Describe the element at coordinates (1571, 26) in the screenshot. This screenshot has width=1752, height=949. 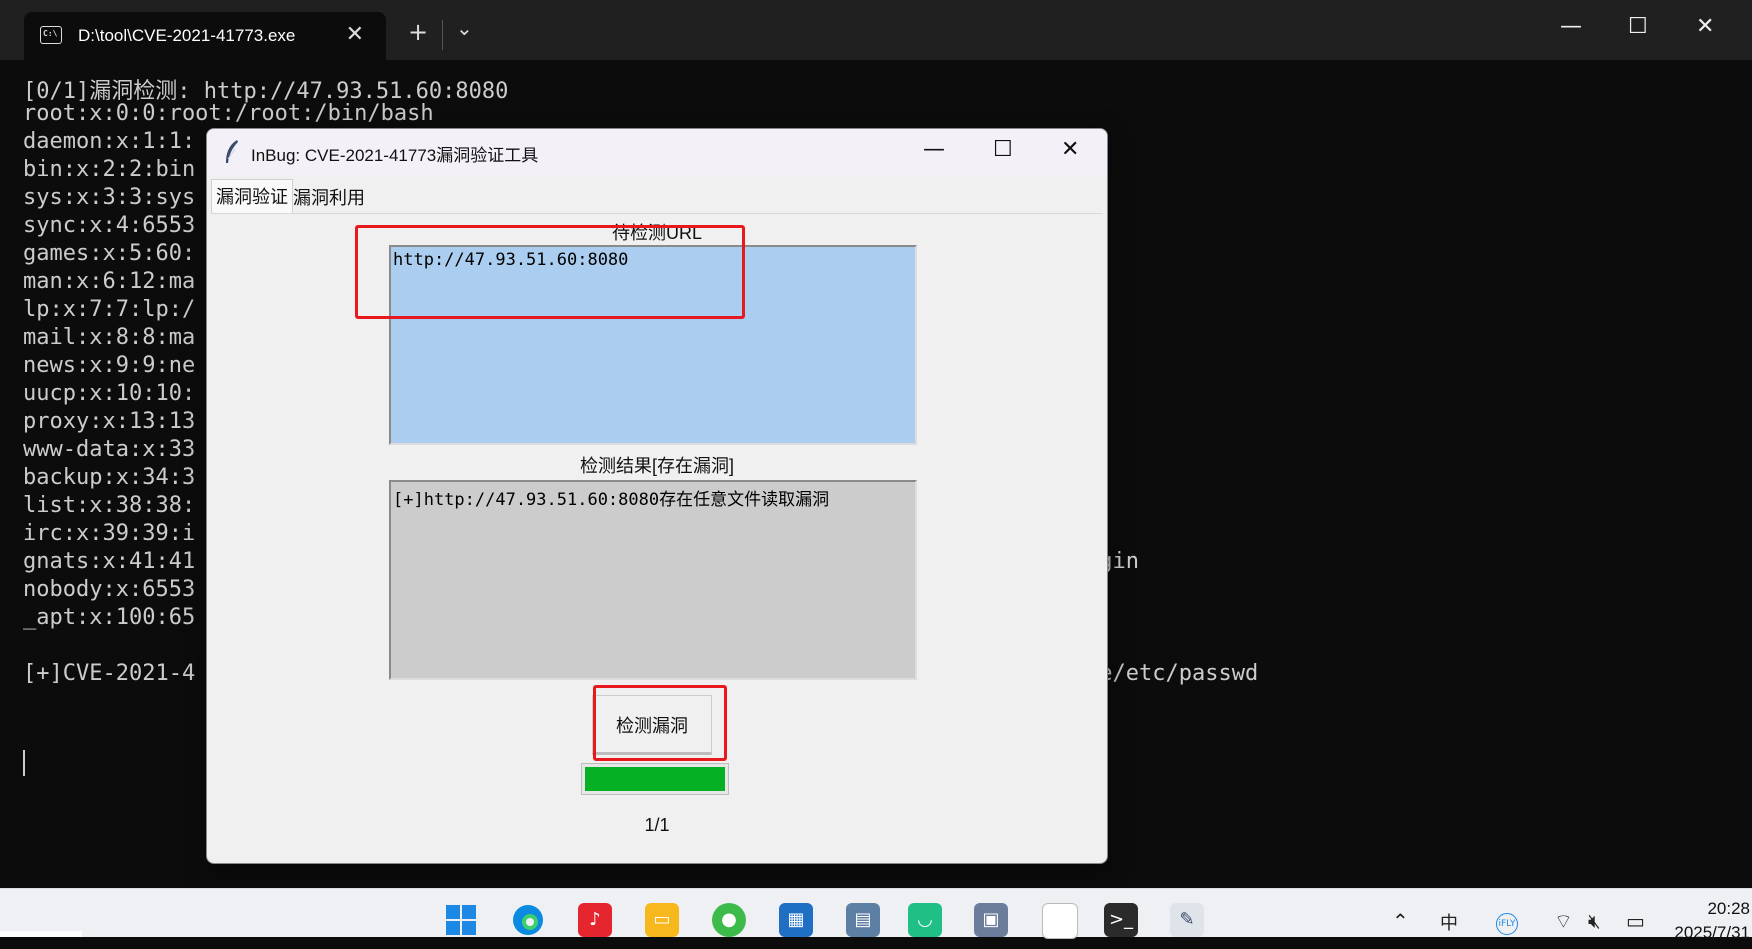
I see `minimize-button: —` at that location.